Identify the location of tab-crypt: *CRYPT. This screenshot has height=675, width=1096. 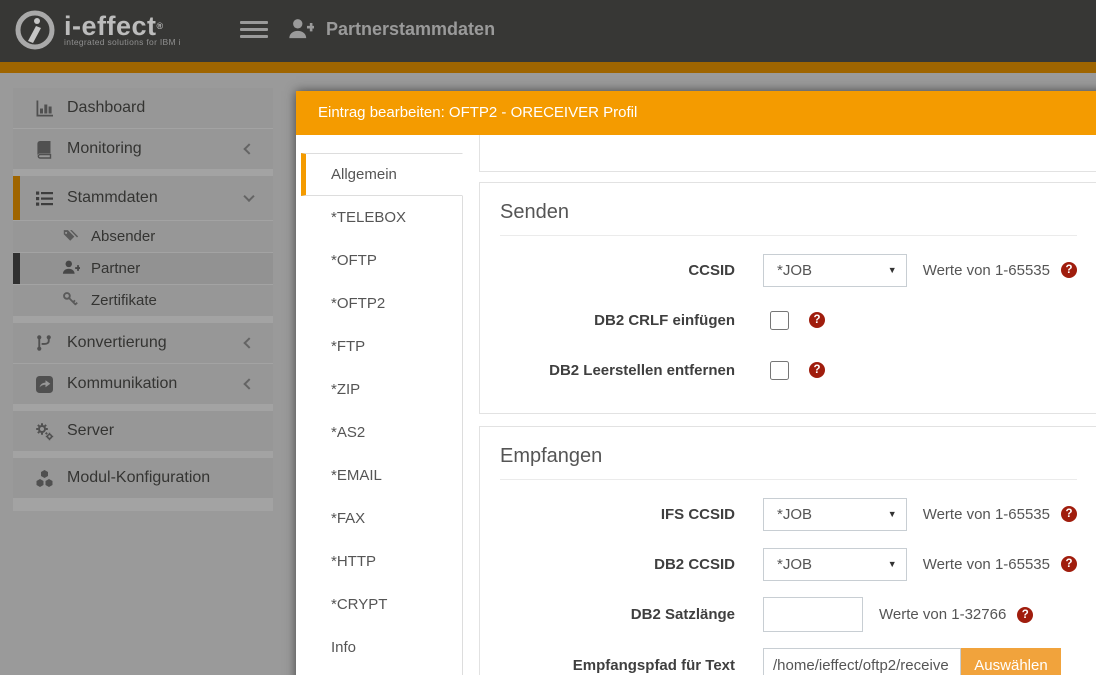
(382, 604).